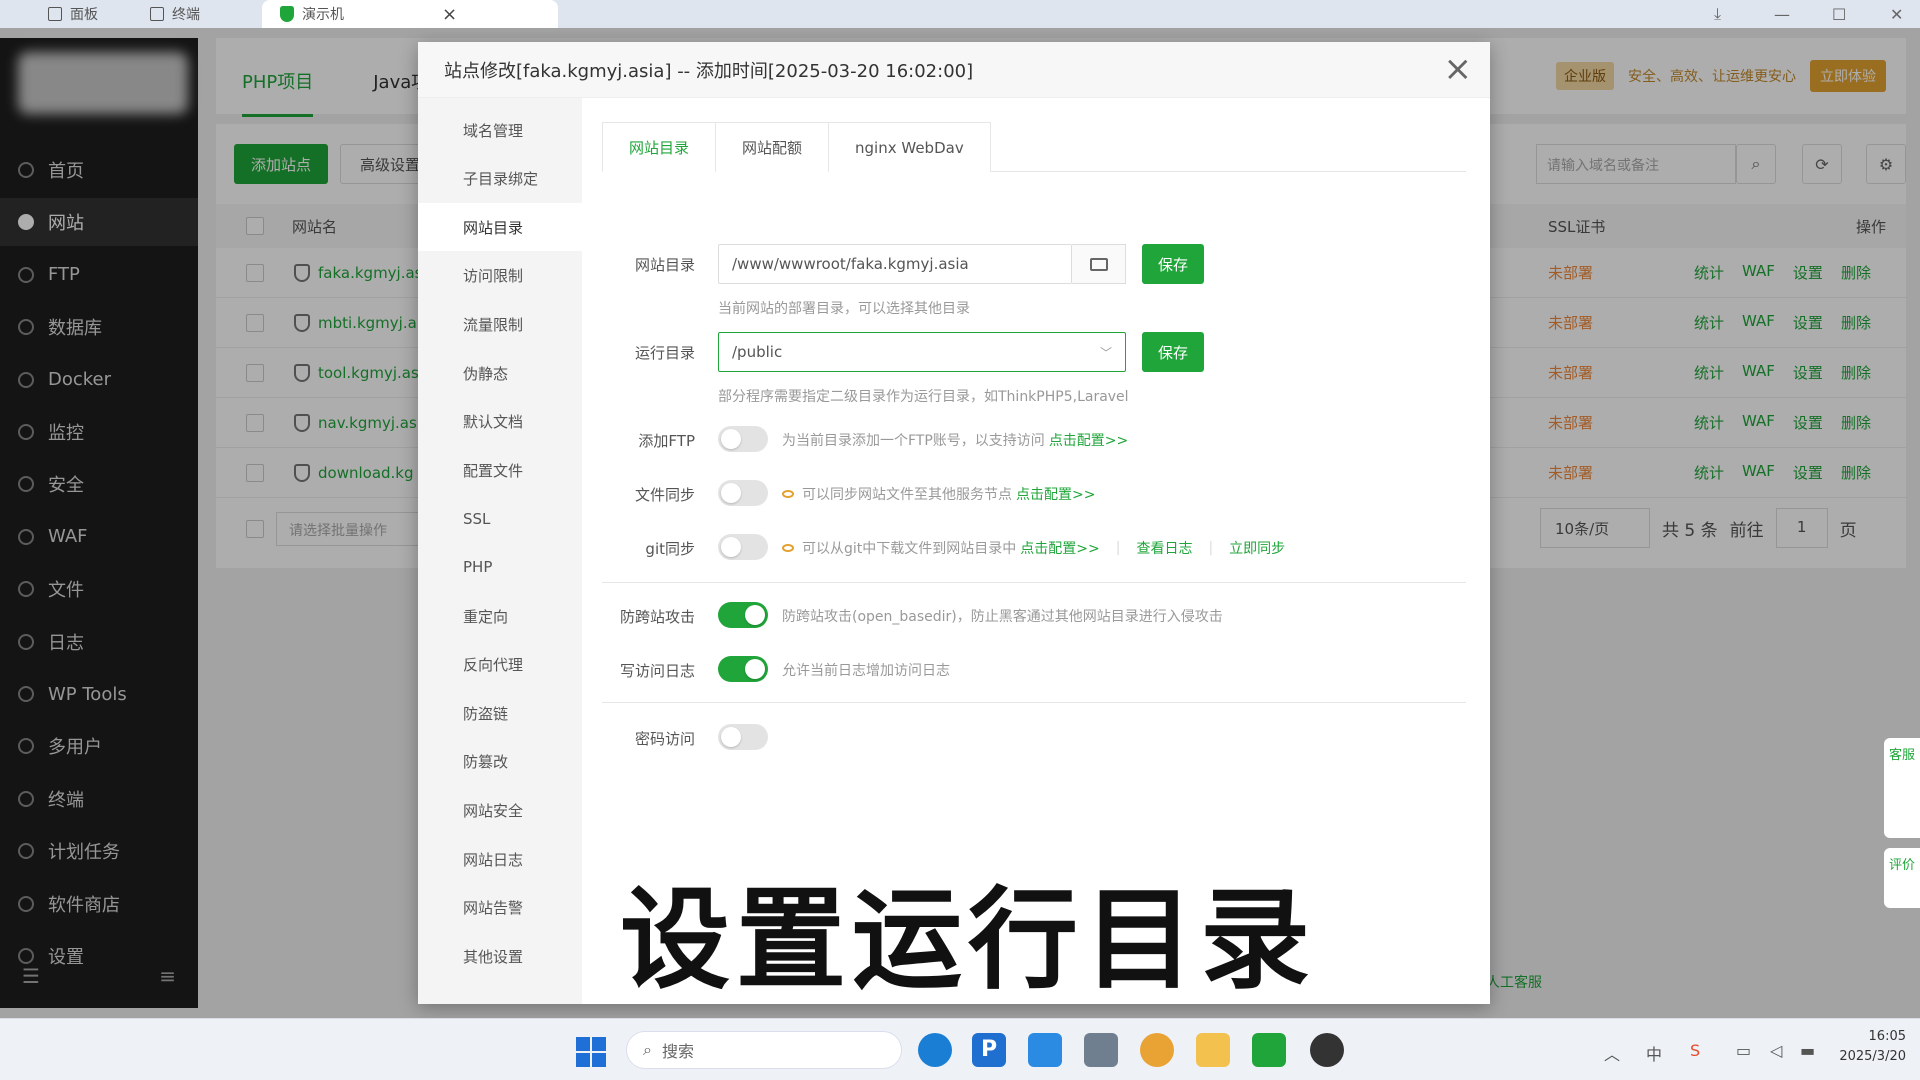 This screenshot has height=1080, width=1920. What do you see at coordinates (500, 519) in the screenshot?
I see `dialog-menu-item: SSL` at bounding box center [500, 519].